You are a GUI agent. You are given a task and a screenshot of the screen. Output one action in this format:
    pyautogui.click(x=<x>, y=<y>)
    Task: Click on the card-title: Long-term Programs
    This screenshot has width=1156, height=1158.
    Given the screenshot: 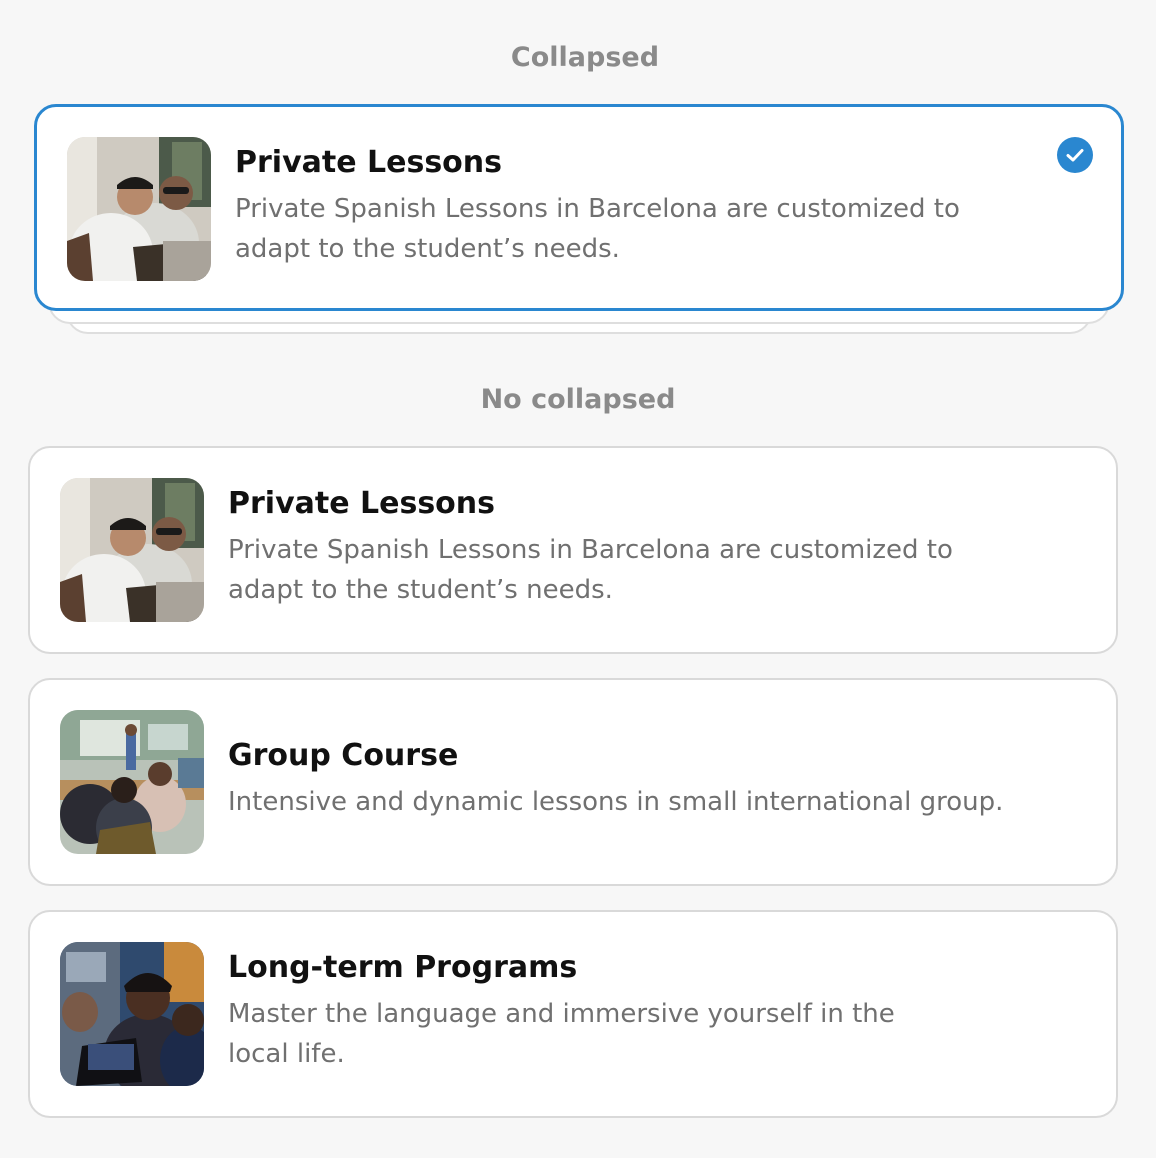 What is the action you would take?
    pyautogui.click(x=403, y=967)
    